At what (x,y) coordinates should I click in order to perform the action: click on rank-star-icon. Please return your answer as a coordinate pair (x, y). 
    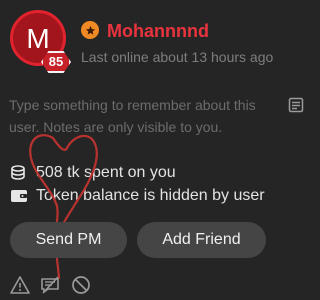
    Looking at the image, I should click on (90, 30).